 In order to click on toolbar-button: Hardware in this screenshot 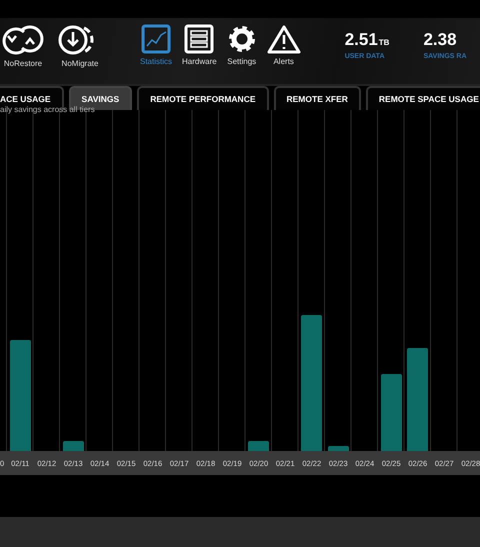, I will do `click(199, 45)`.